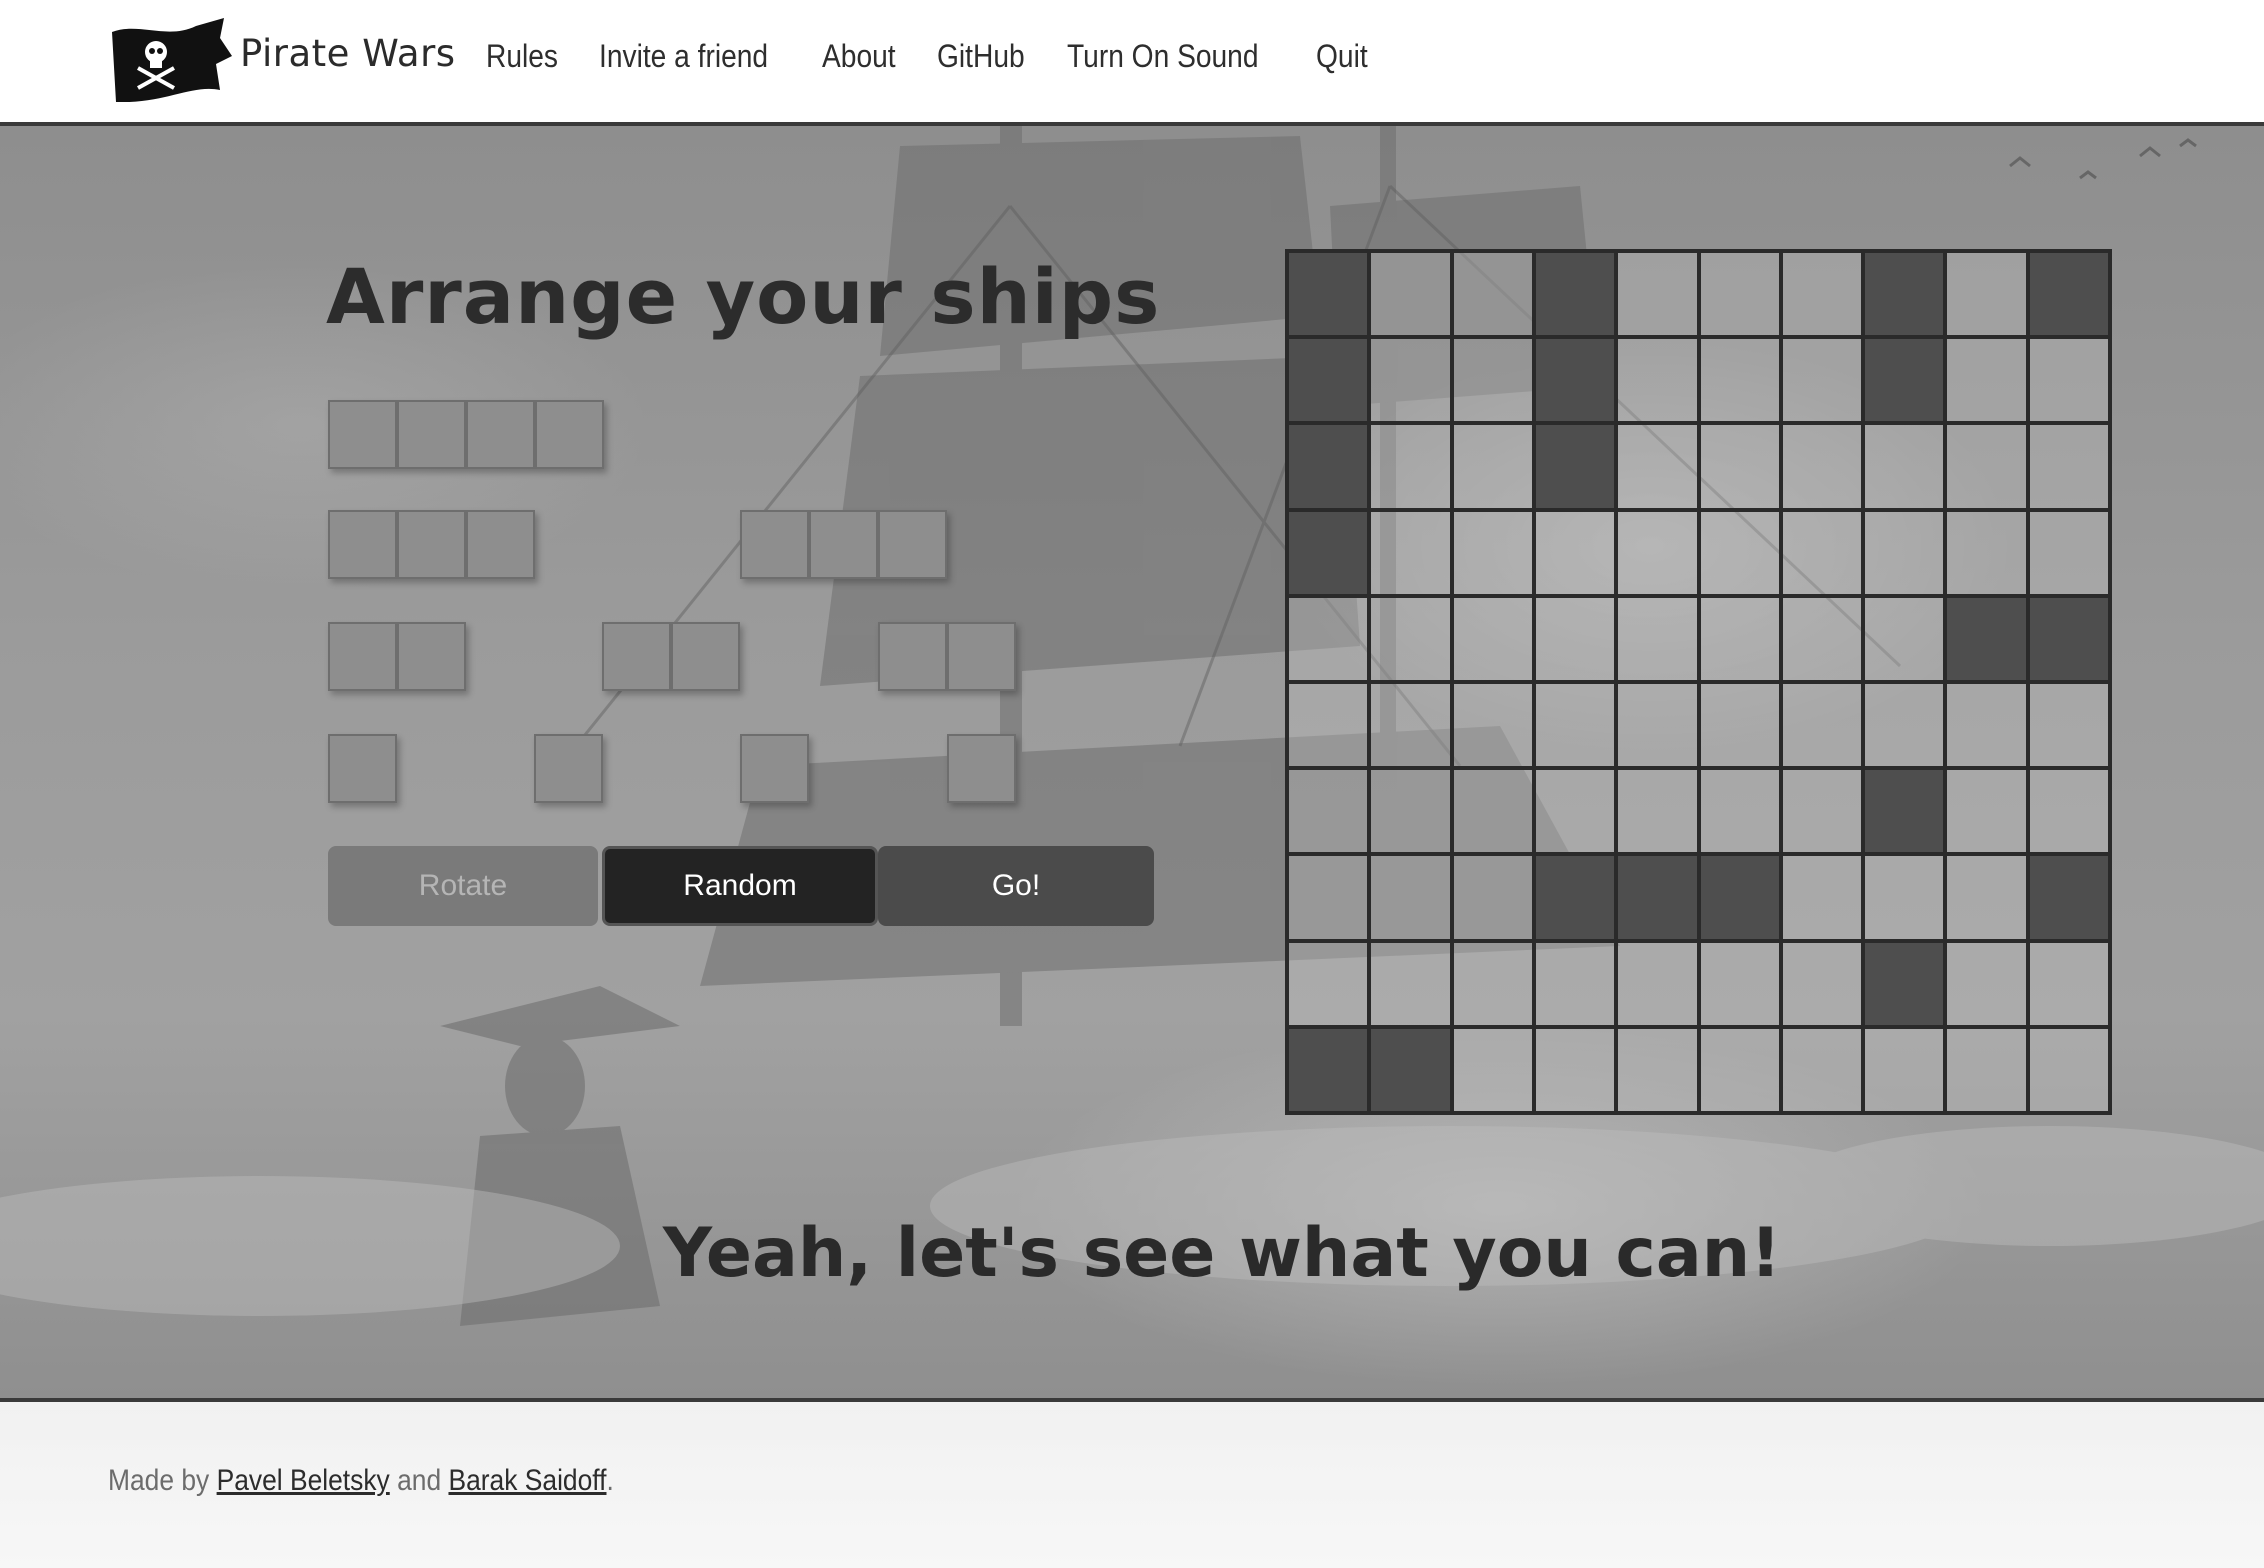 The height and width of the screenshot is (1568, 2264). I want to click on author-link-barak: Barak Saidoff, so click(527, 1480).